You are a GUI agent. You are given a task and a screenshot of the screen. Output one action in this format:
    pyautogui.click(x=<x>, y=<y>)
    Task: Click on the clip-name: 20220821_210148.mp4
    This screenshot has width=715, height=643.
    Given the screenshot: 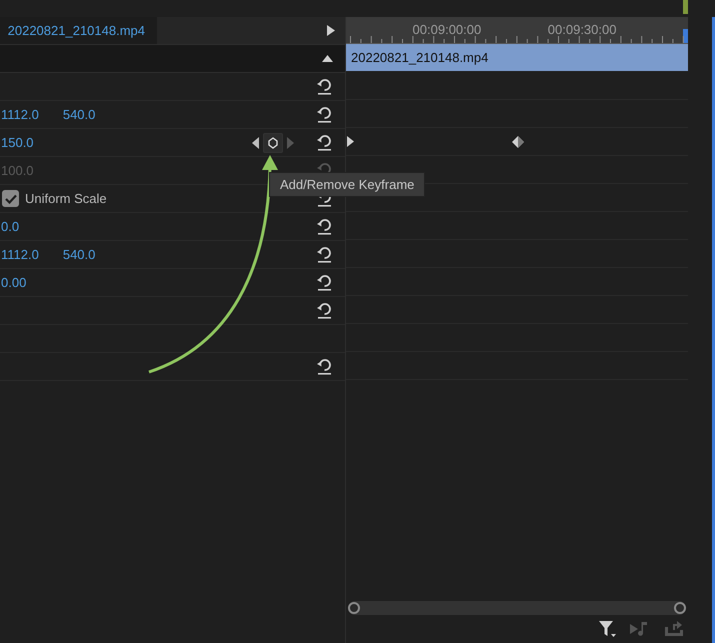 What is the action you would take?
    pyautogui.click(x=78, y=30)
    